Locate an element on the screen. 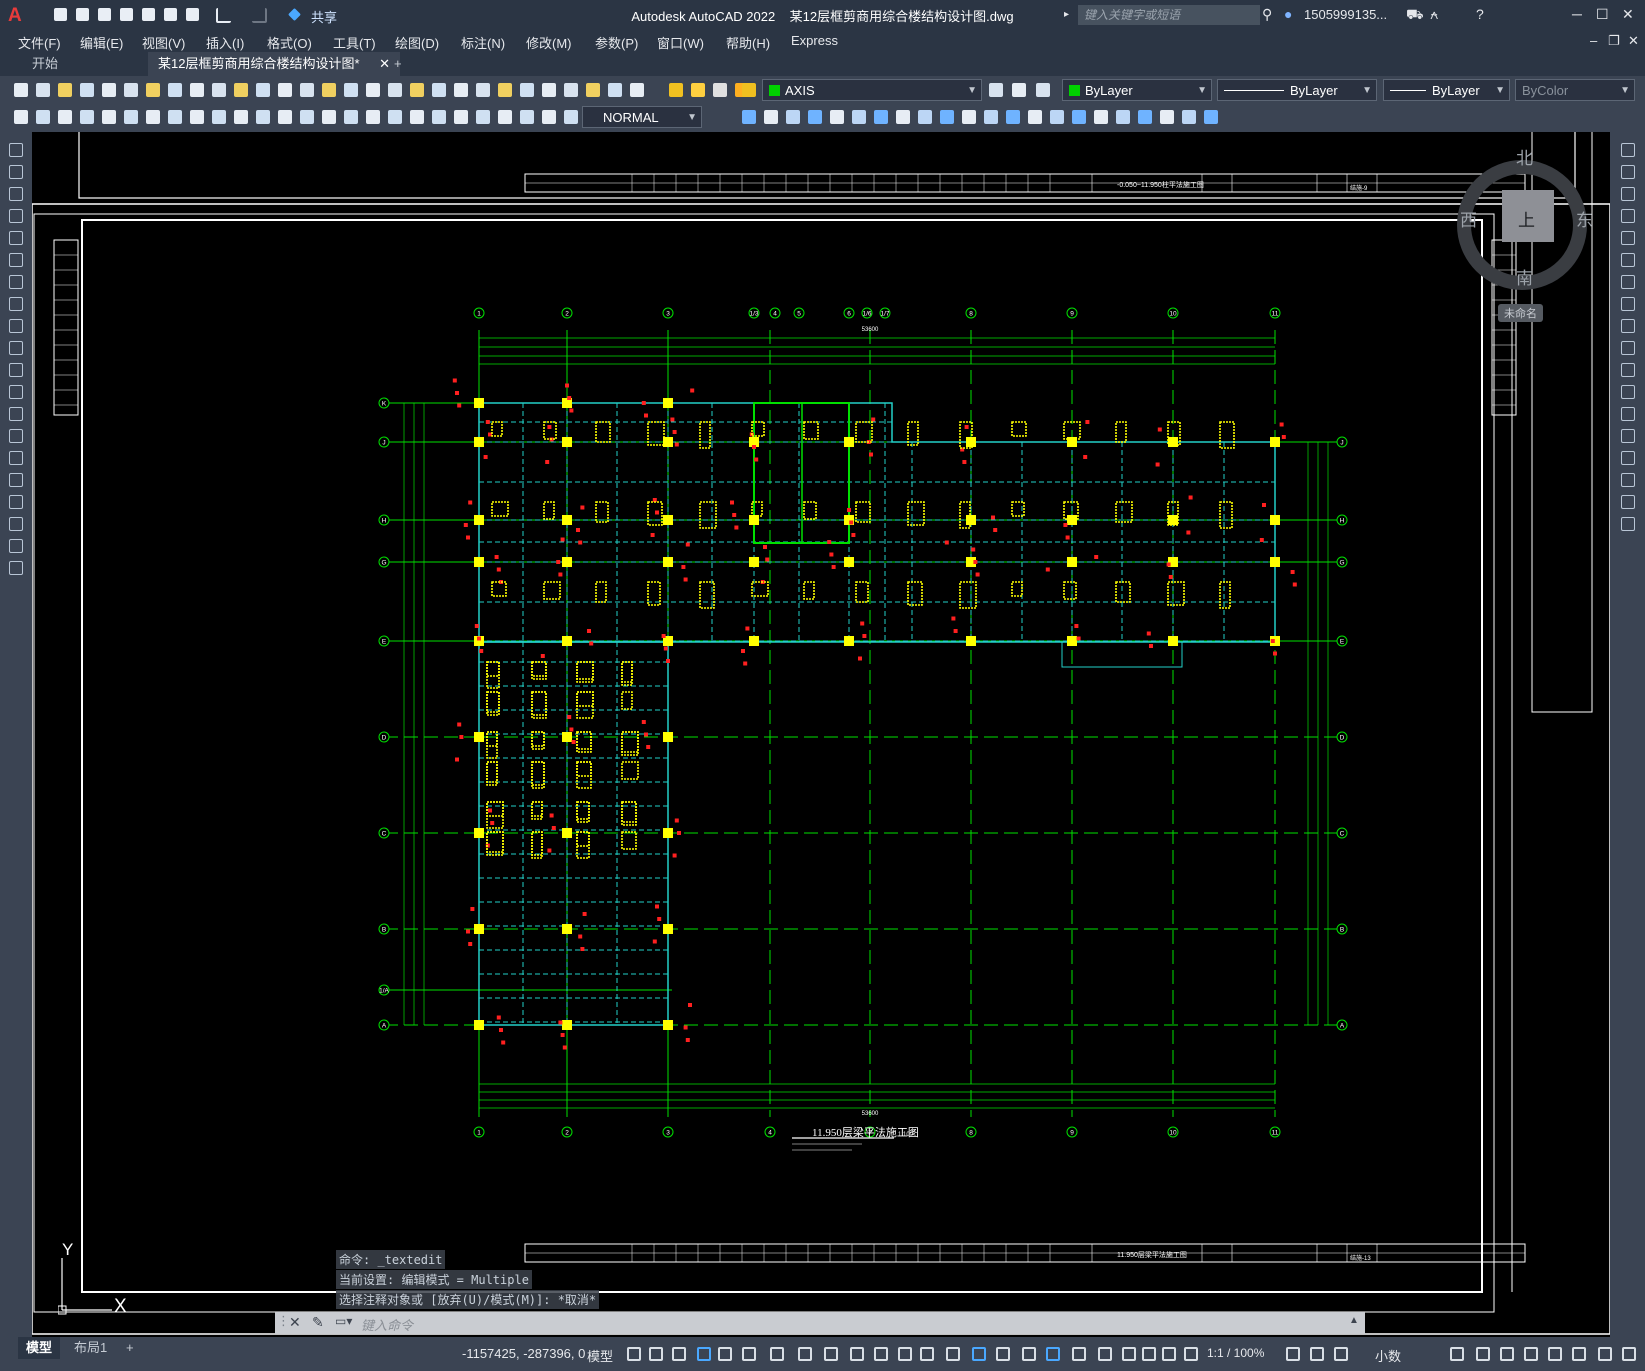 Image resolution: width=1645 pixels, height=1371 pixels. dim-tool-15-icon is located at coordinates (329, 117).